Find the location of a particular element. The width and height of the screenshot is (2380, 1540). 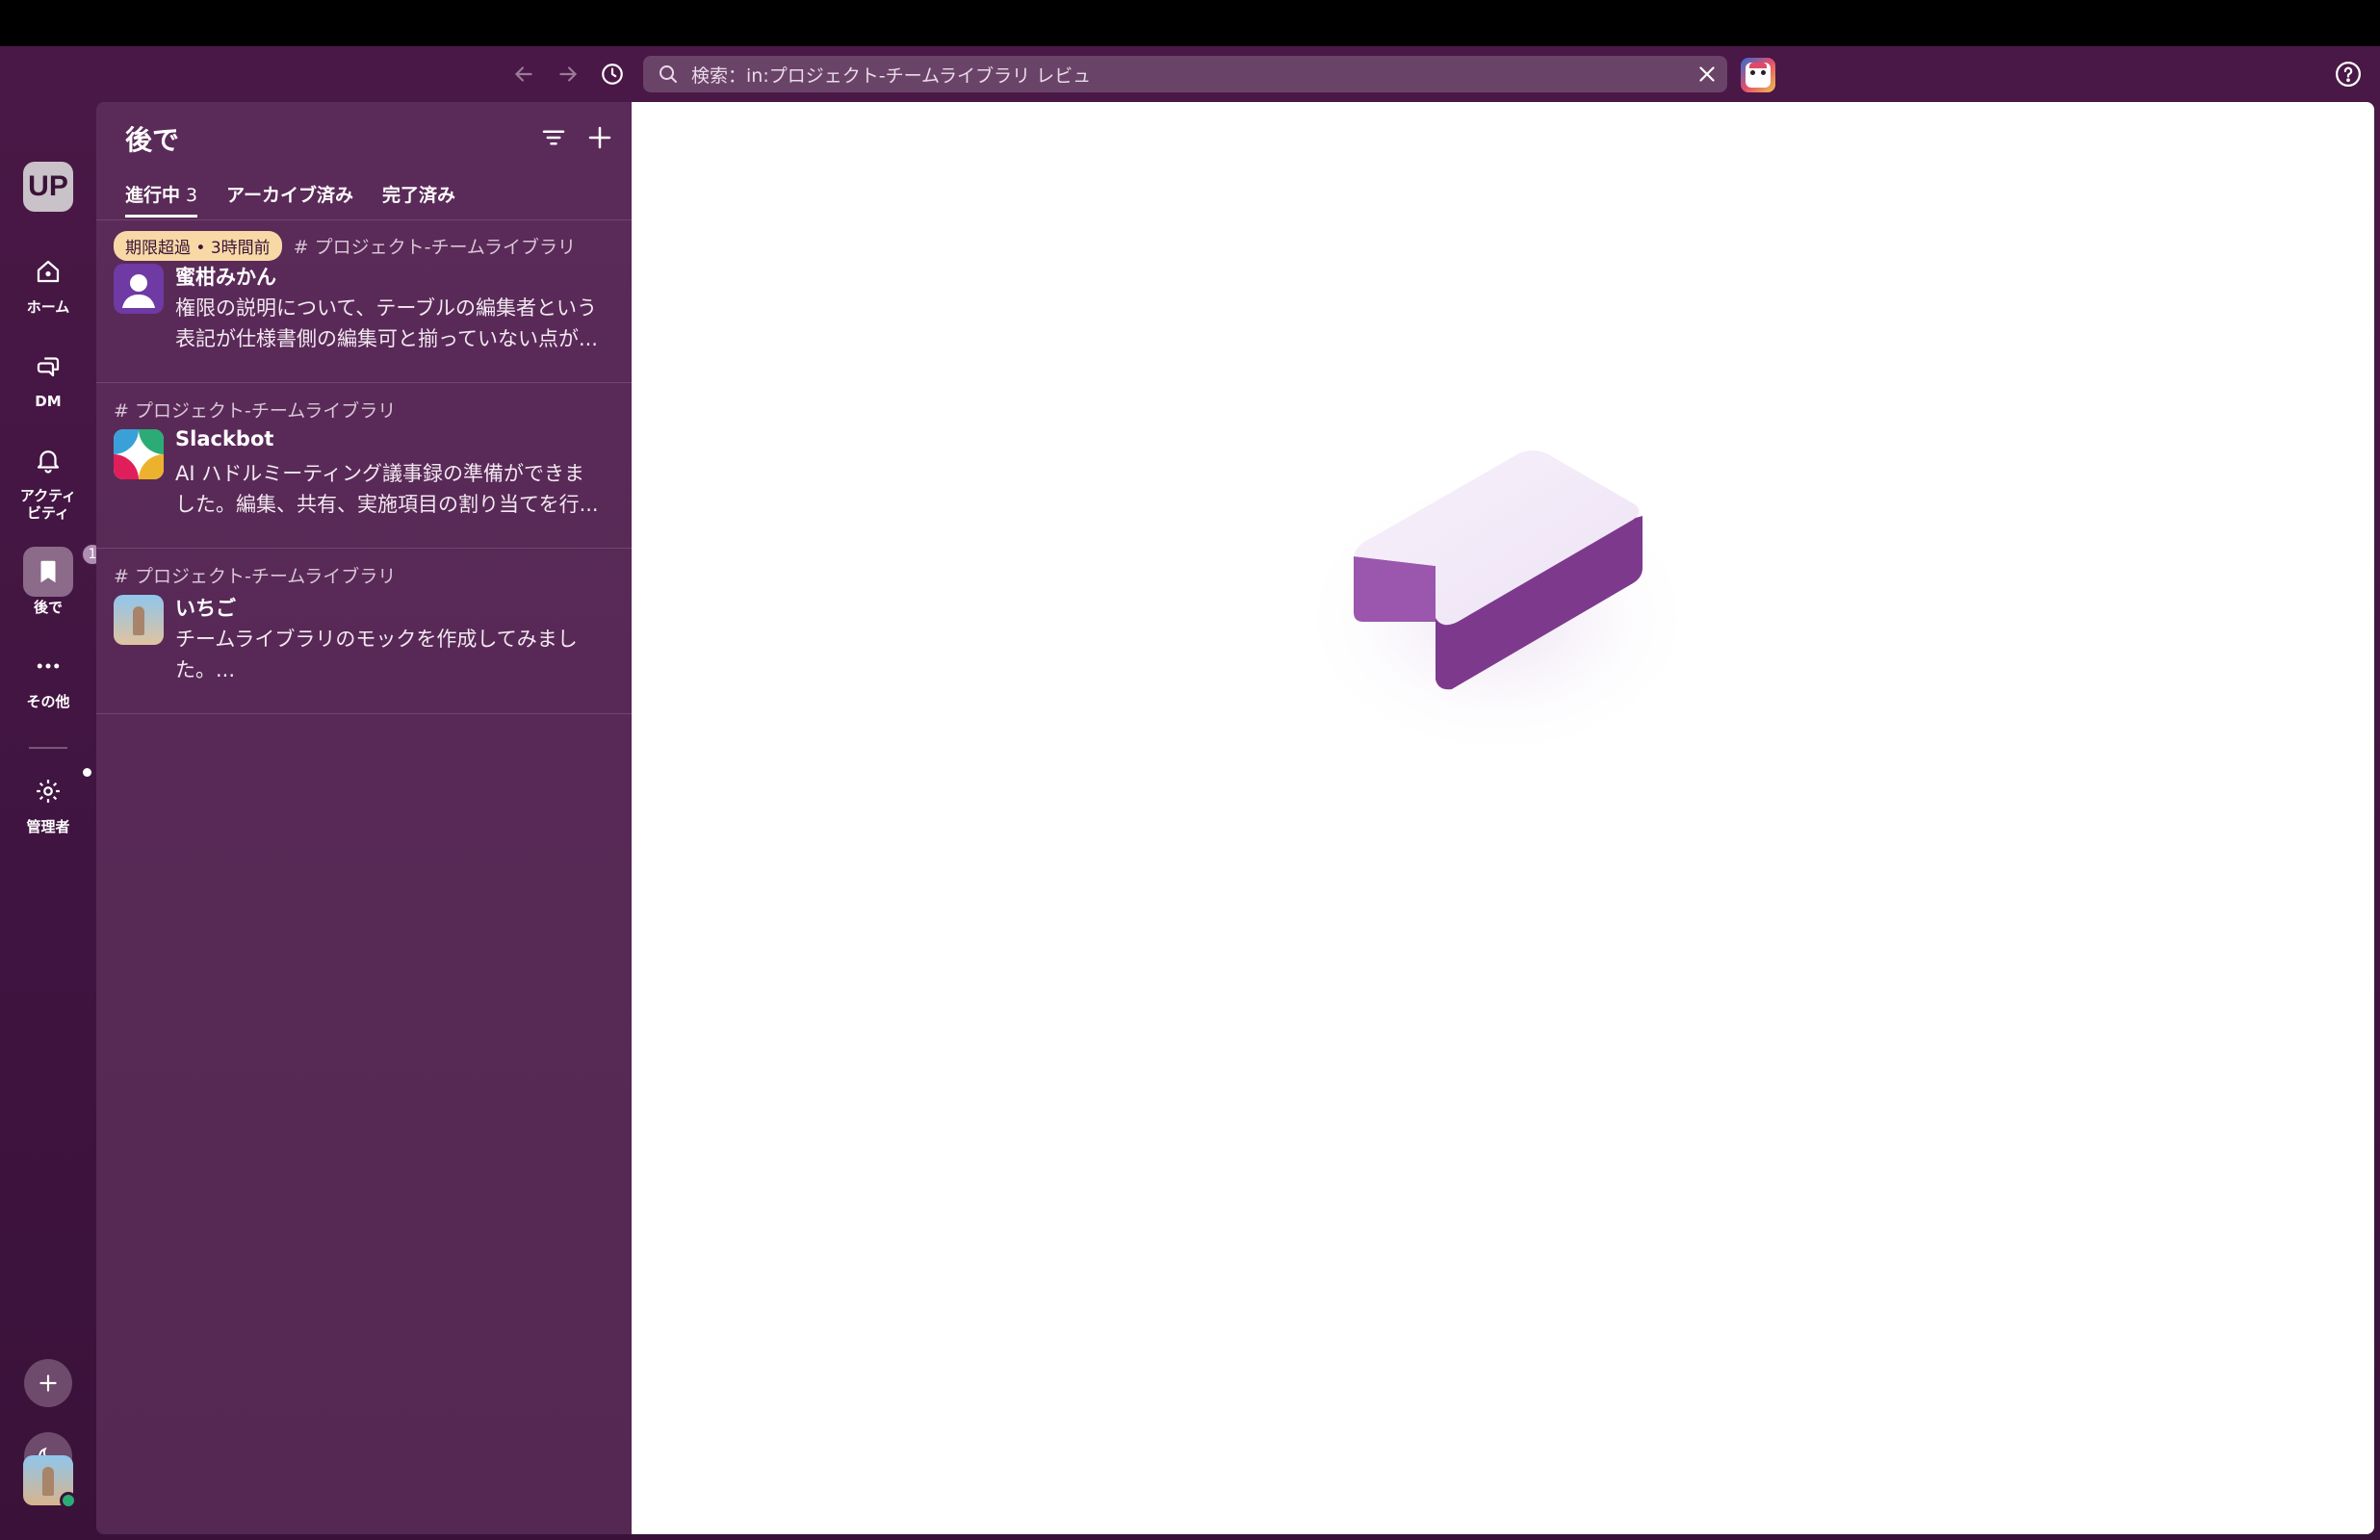

rail-label-activity-1: アクティ is located at coordinates (48, 495).